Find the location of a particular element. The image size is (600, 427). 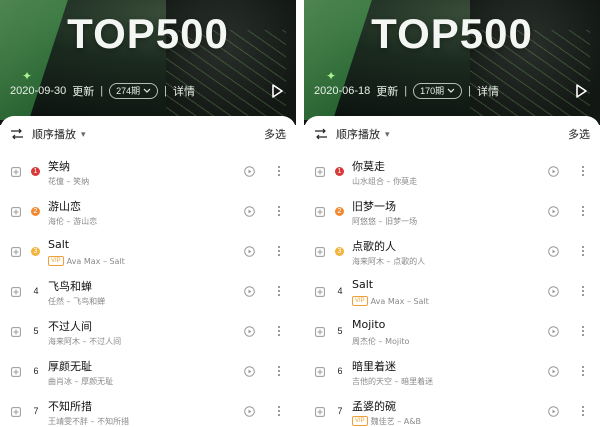

artist-line: 魏佳艺 – A&B is located at coordinates (395, 421).